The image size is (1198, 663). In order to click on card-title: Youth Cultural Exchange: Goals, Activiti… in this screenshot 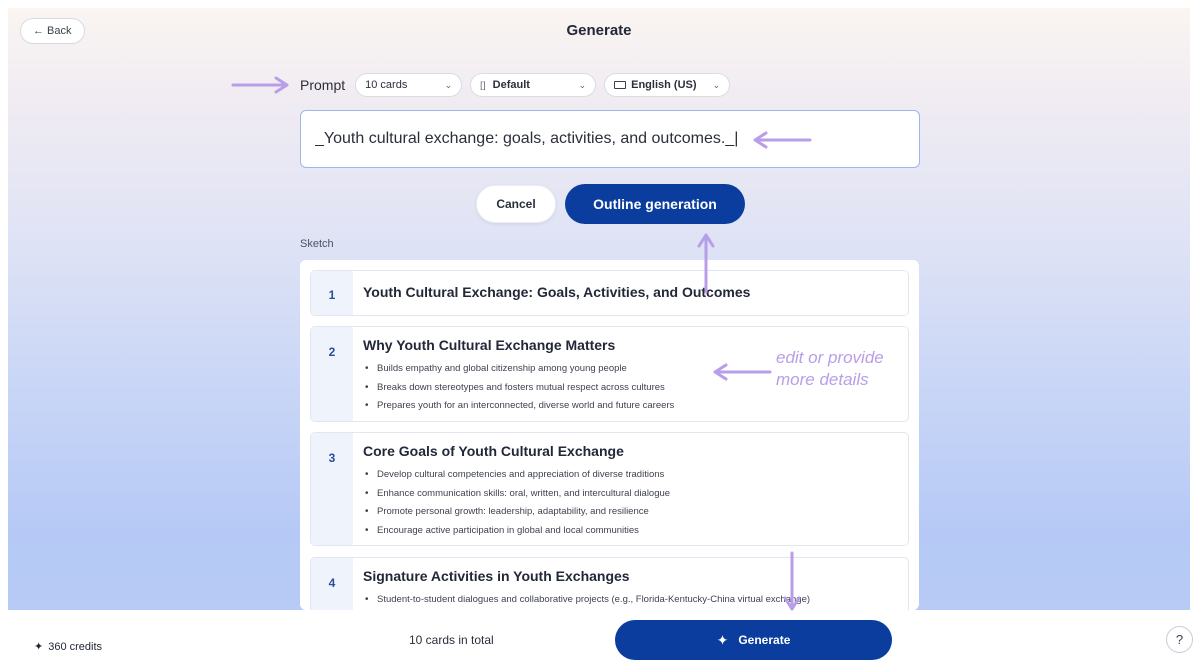, I will do `click(631, 292)`.